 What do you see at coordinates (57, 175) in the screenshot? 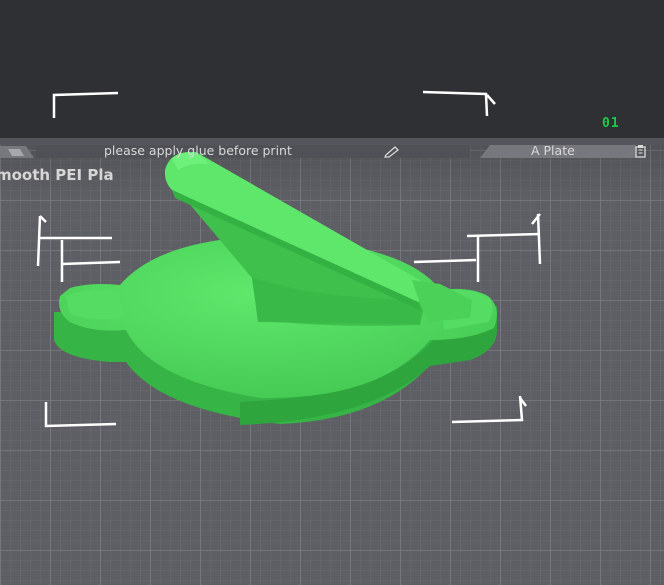
I see `plate-type-label: mooth PEI Pla` at bounding box center [57, 175].